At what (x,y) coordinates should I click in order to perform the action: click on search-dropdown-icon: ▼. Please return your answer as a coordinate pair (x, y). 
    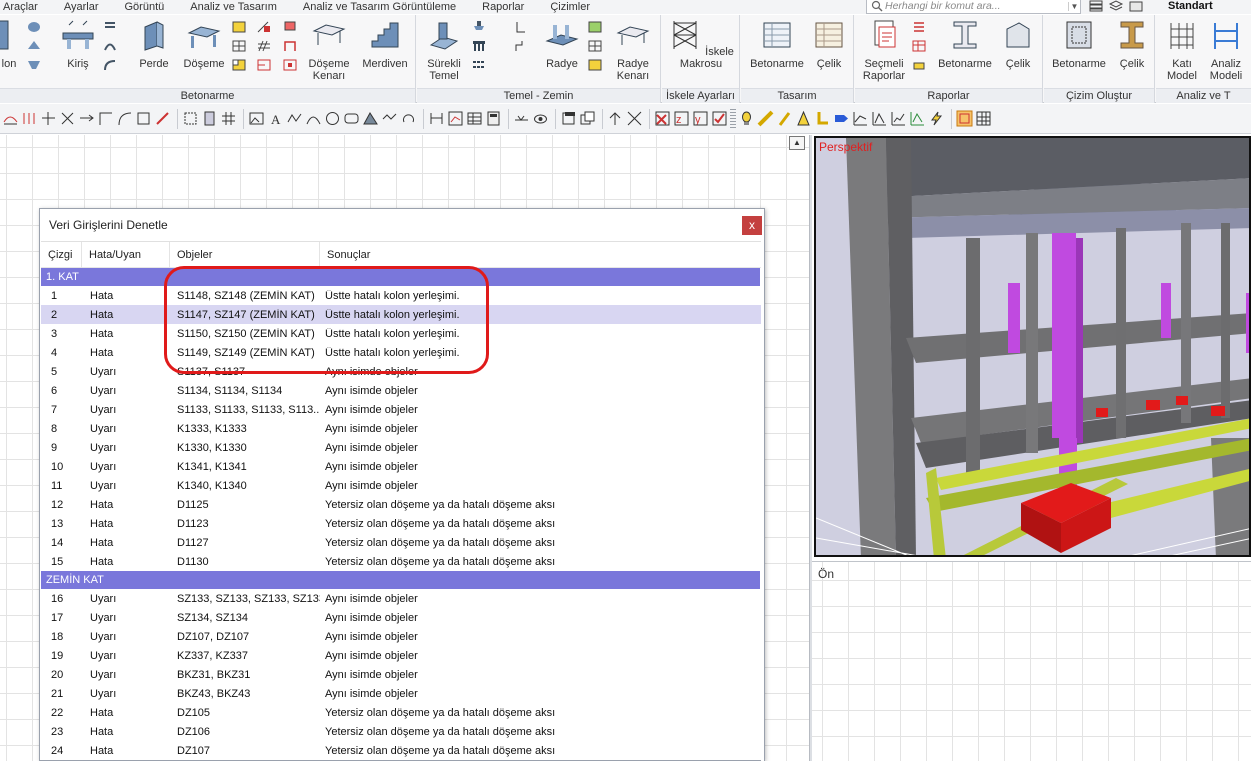
    Looking at the image, I should click on (1074, 6).